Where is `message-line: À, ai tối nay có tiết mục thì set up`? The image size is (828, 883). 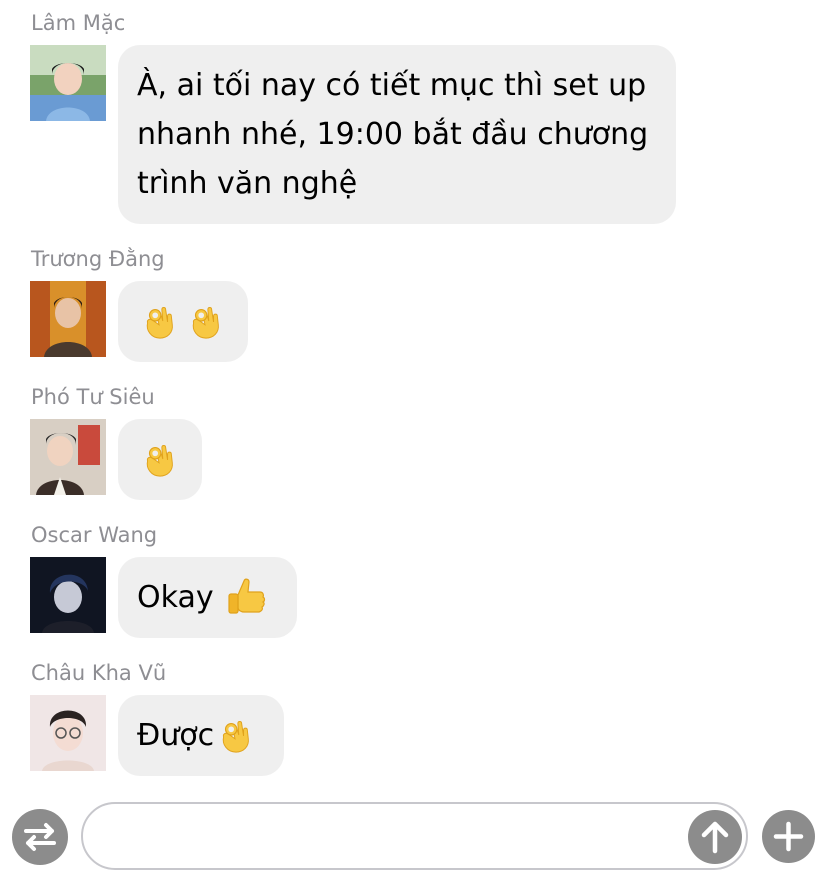
message-line: À, ai tối nay có tiết mục thì set up is located at coordinates (392, 85).